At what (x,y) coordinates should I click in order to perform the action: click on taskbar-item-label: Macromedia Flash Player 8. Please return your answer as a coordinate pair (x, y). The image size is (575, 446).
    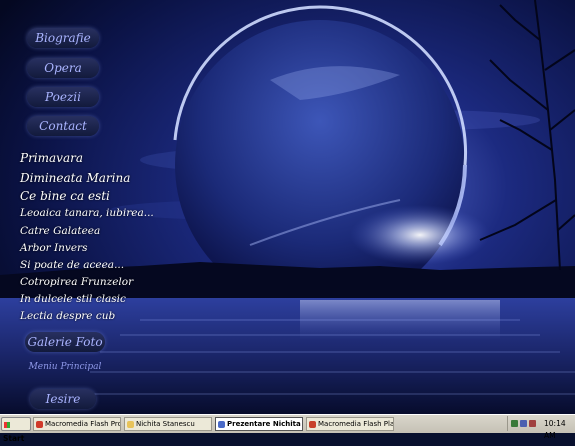
    Looking at the image, I should click on (356, 424).